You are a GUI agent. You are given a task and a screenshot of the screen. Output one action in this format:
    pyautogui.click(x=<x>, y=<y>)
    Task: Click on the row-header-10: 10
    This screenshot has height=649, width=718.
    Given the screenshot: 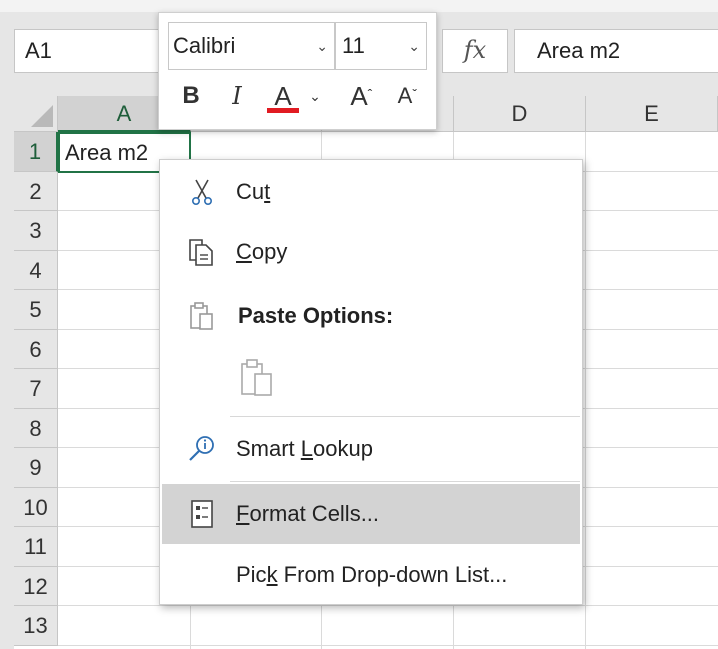 What is the action you would take?
    pyautogui.click(x=36, y=507)
    